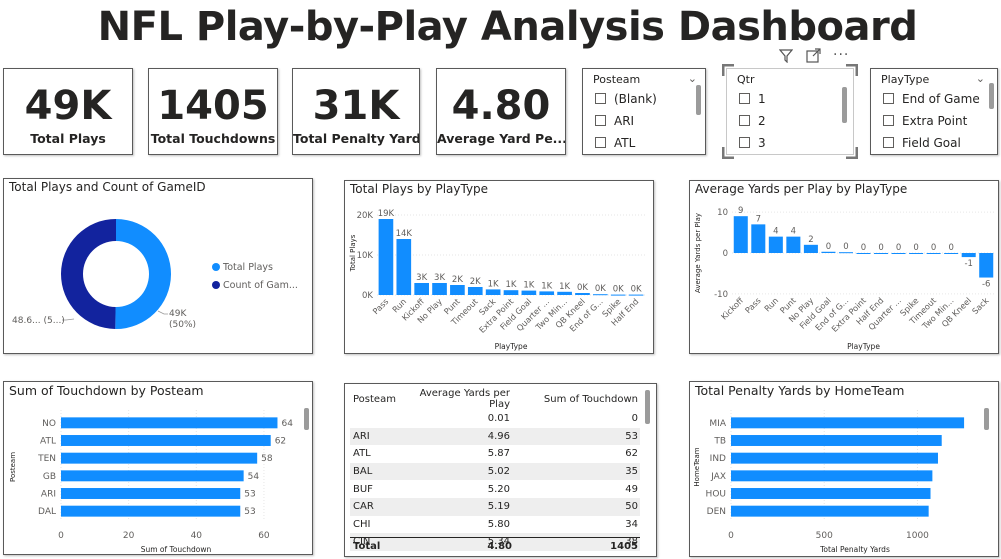 This screenshot has height=559, width=1001. I want to click on slicer-item: Field Goal, so click(922, 143).